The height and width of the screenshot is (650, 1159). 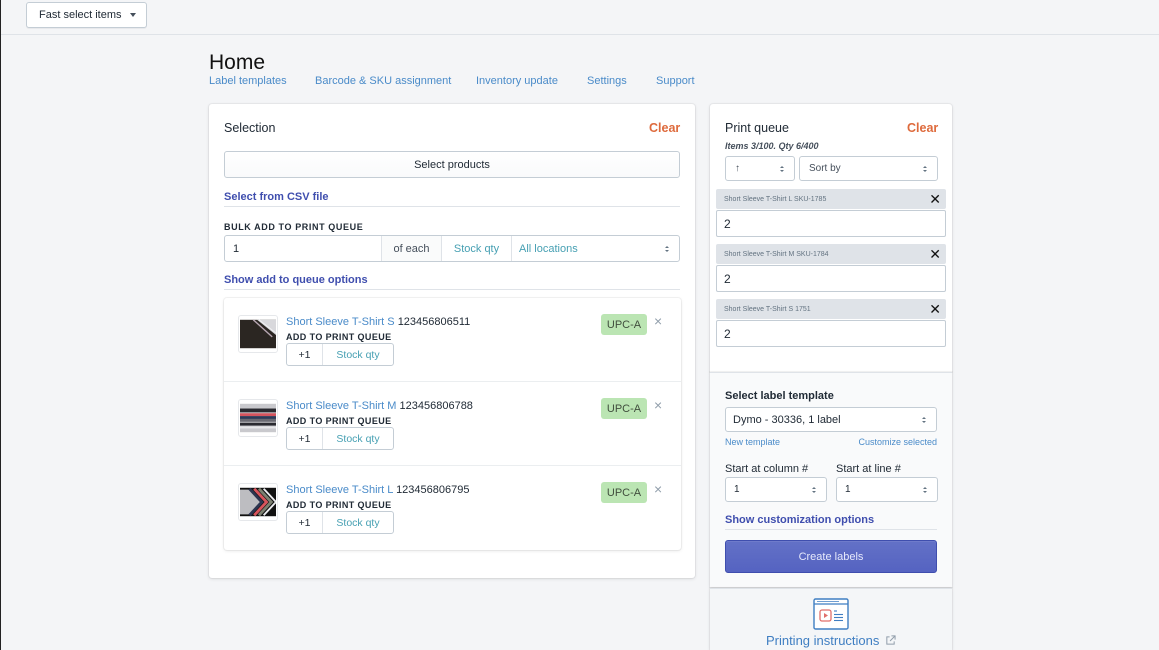 What do you see at coordinates (433, 490) in the screenshot?
I see `product-barcode: 123456806795` at bounding box center [433, 490].